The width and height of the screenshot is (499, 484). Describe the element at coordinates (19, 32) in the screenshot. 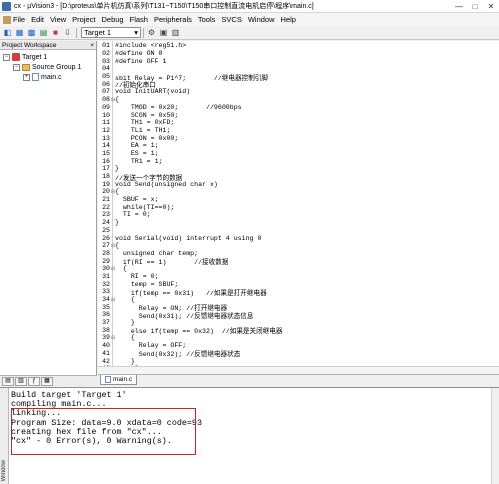

I see `build-icon: ▦` at that location.